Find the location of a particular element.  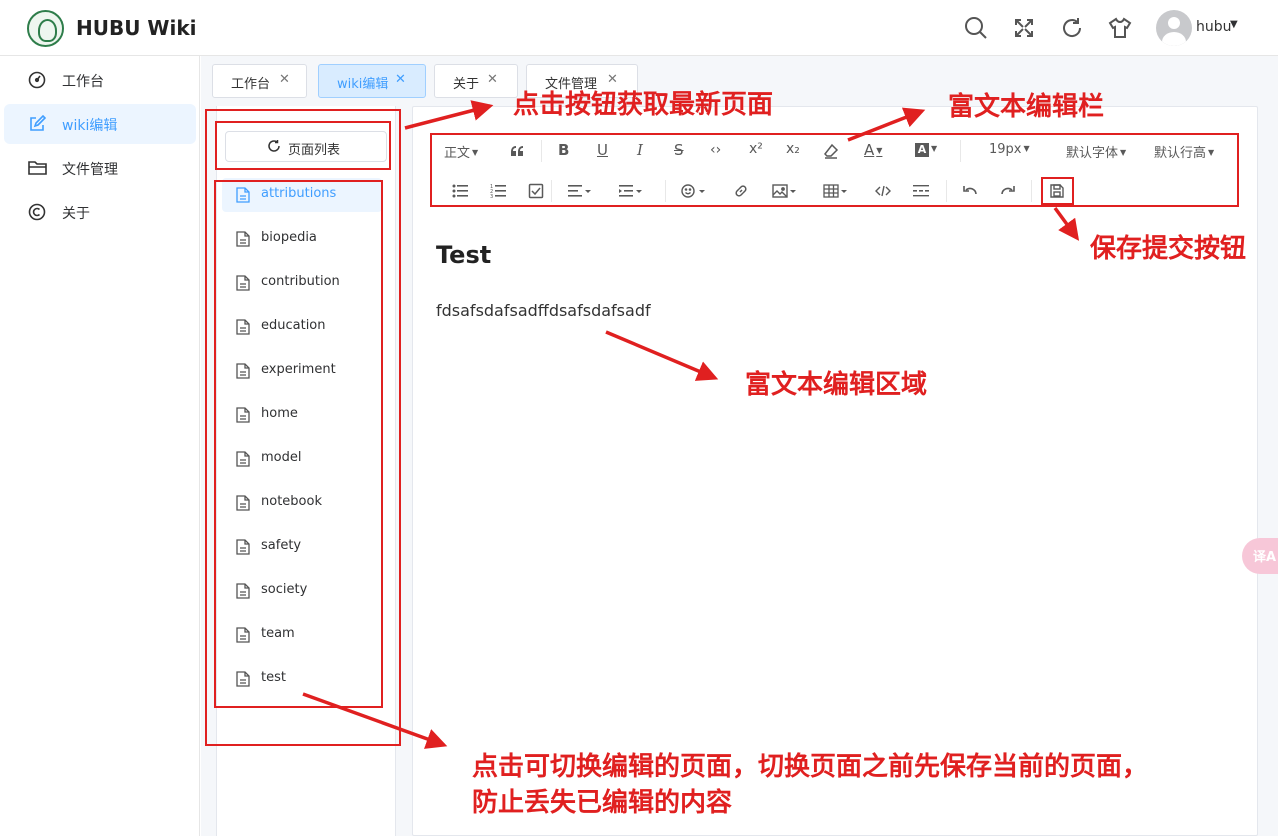

annotation-switch-tip-line1: 点击可切换编辑的页面，切换页面之前先保存当前的页面， is located at coordinates (810, 767).